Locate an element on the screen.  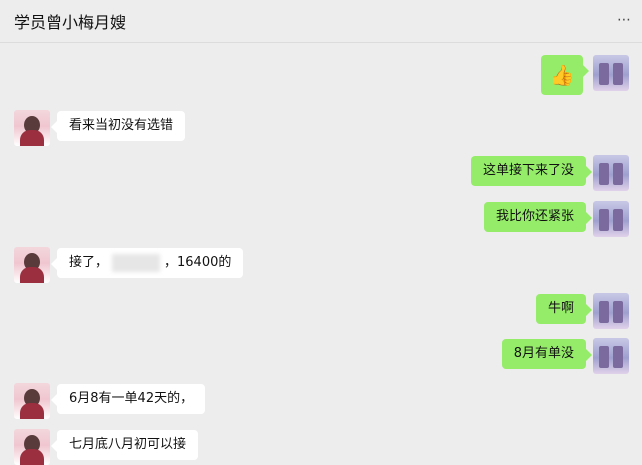
message-bubble: 6月8有一单42天的， is located at coordinates (128, 399).